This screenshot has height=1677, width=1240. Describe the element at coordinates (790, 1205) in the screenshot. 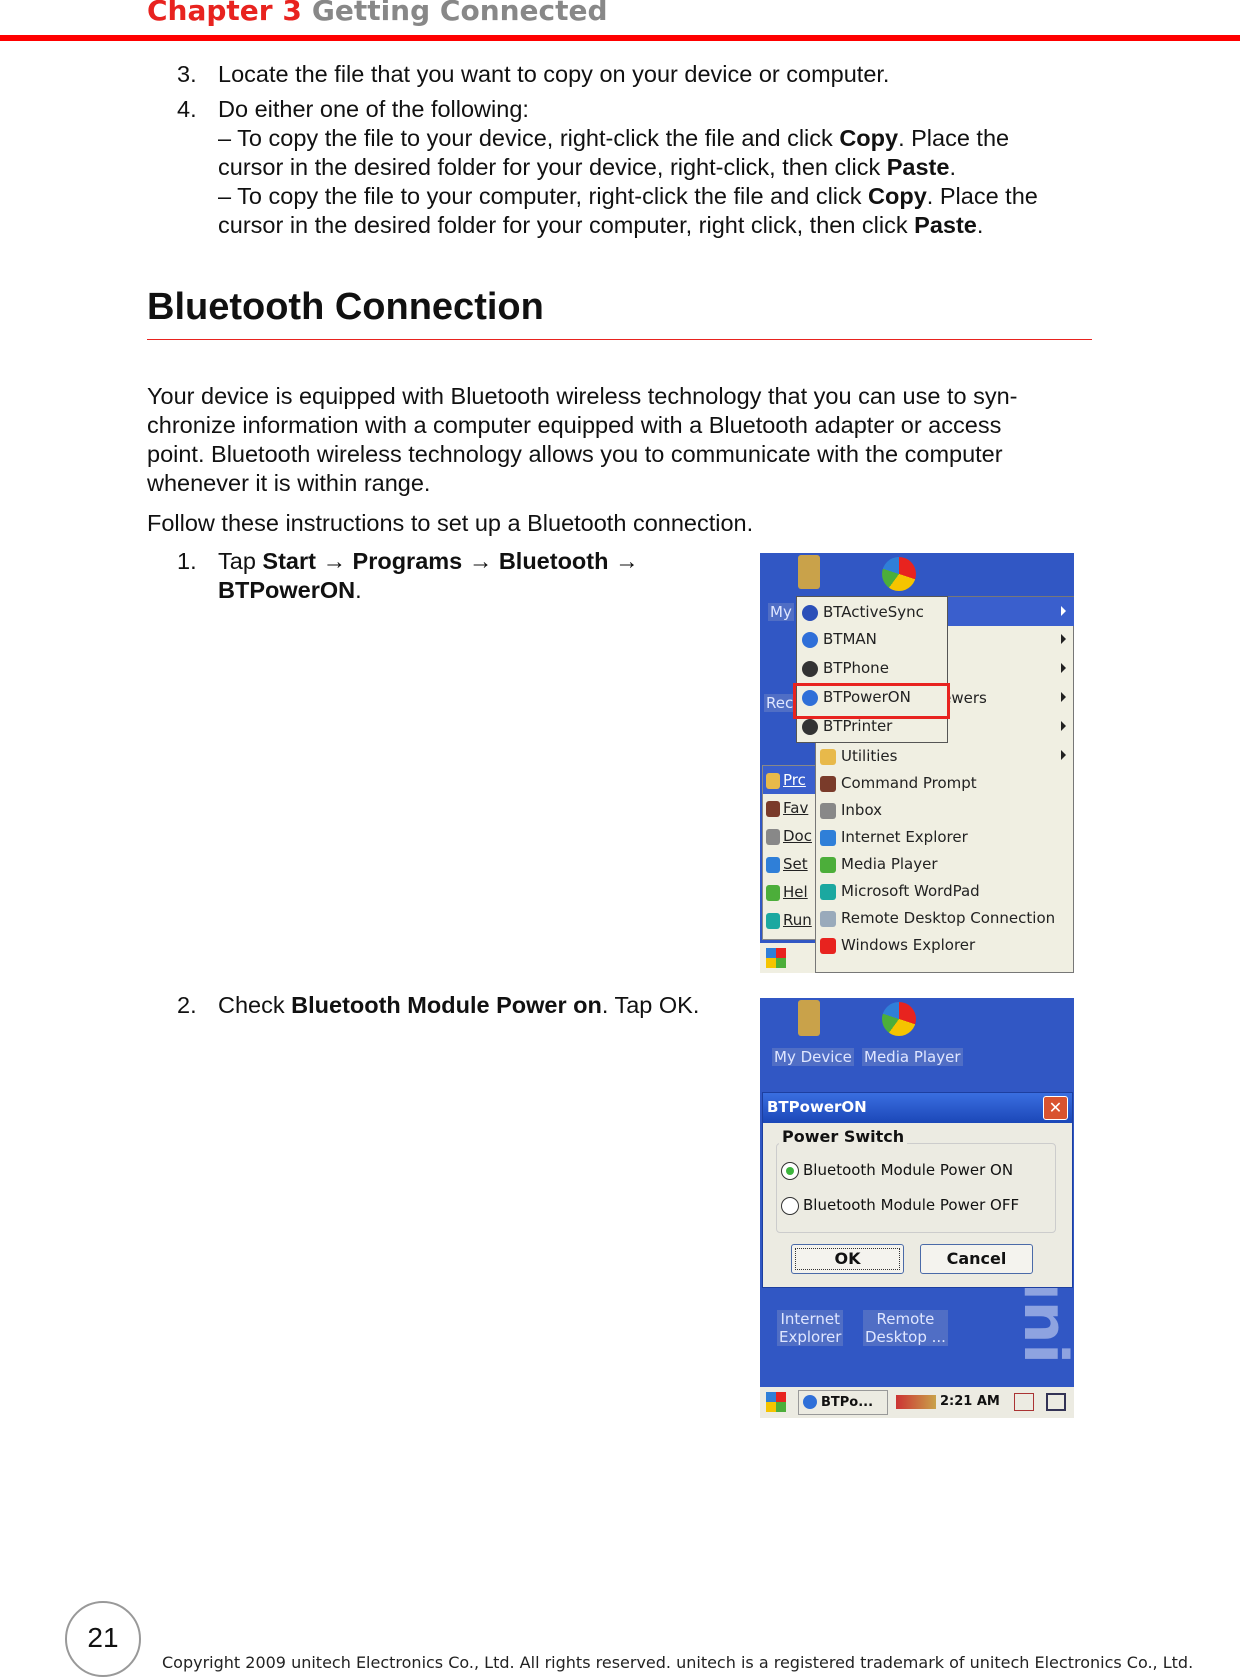

I see `radio-unselected` at that location.